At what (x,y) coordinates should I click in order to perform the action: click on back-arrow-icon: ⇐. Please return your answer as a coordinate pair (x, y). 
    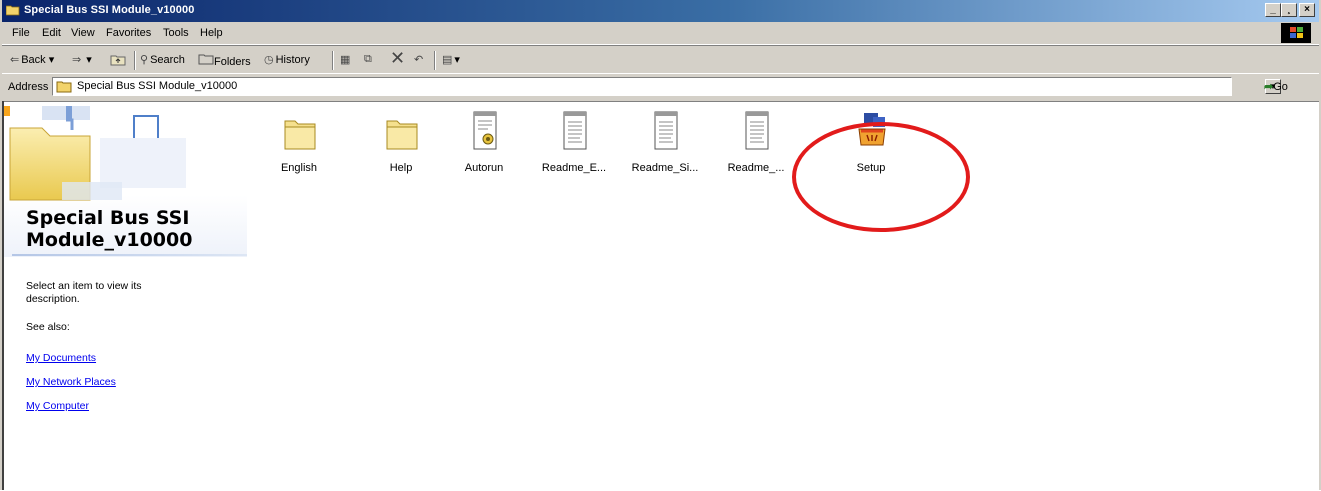
    Looking at the image, I should click on (15, 60).